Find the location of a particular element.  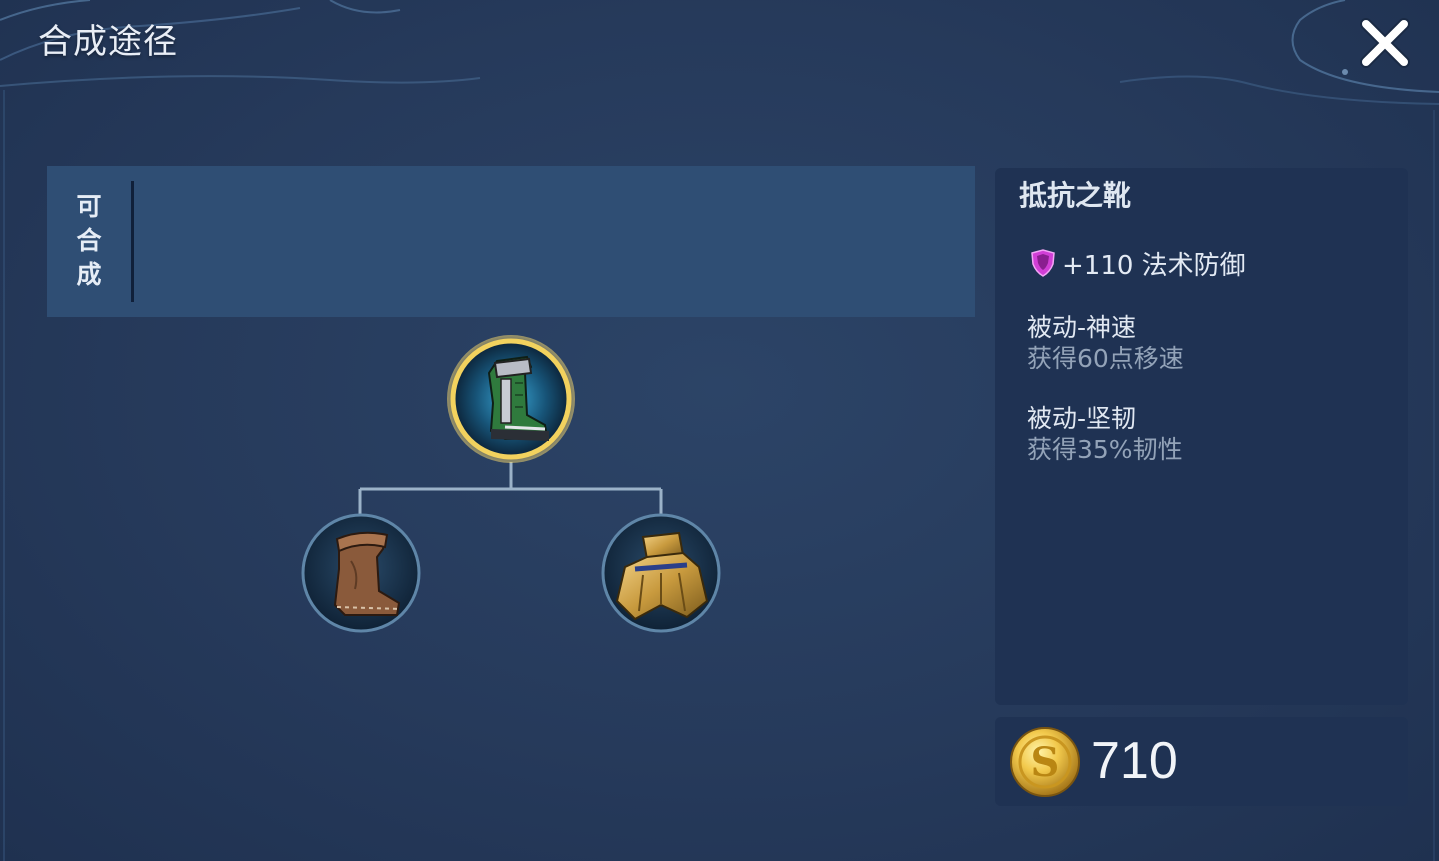

craftable-label-char: 可 is located at coordinates (89, 206).